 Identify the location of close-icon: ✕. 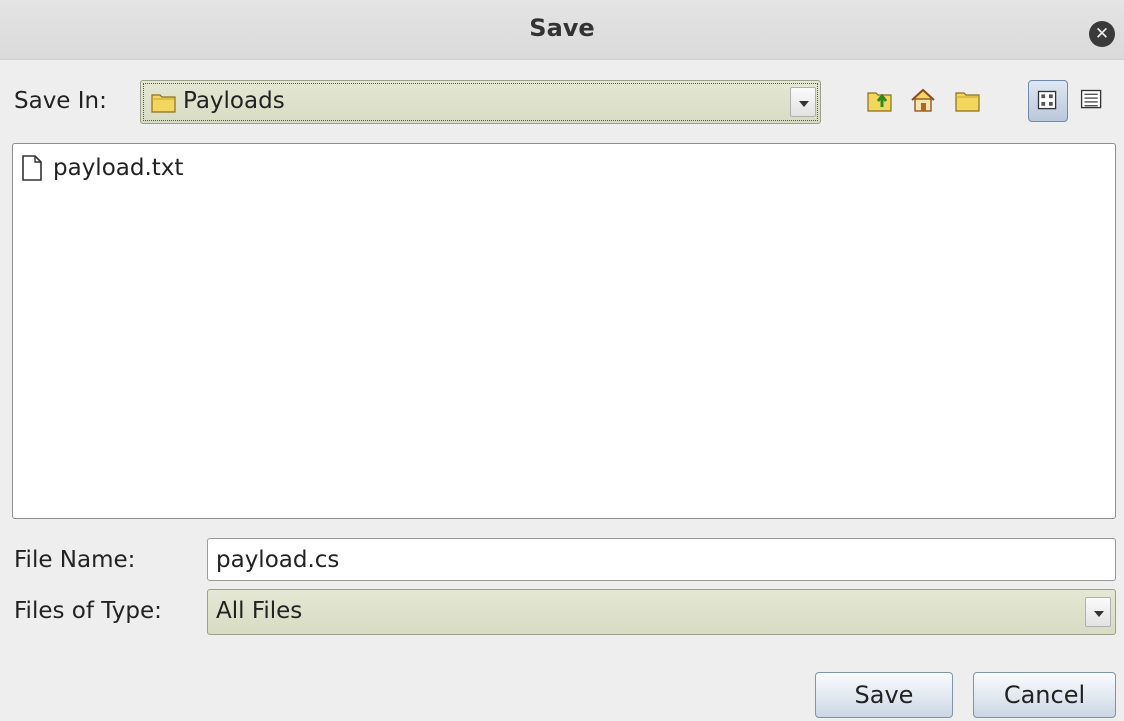
(1102, 34).